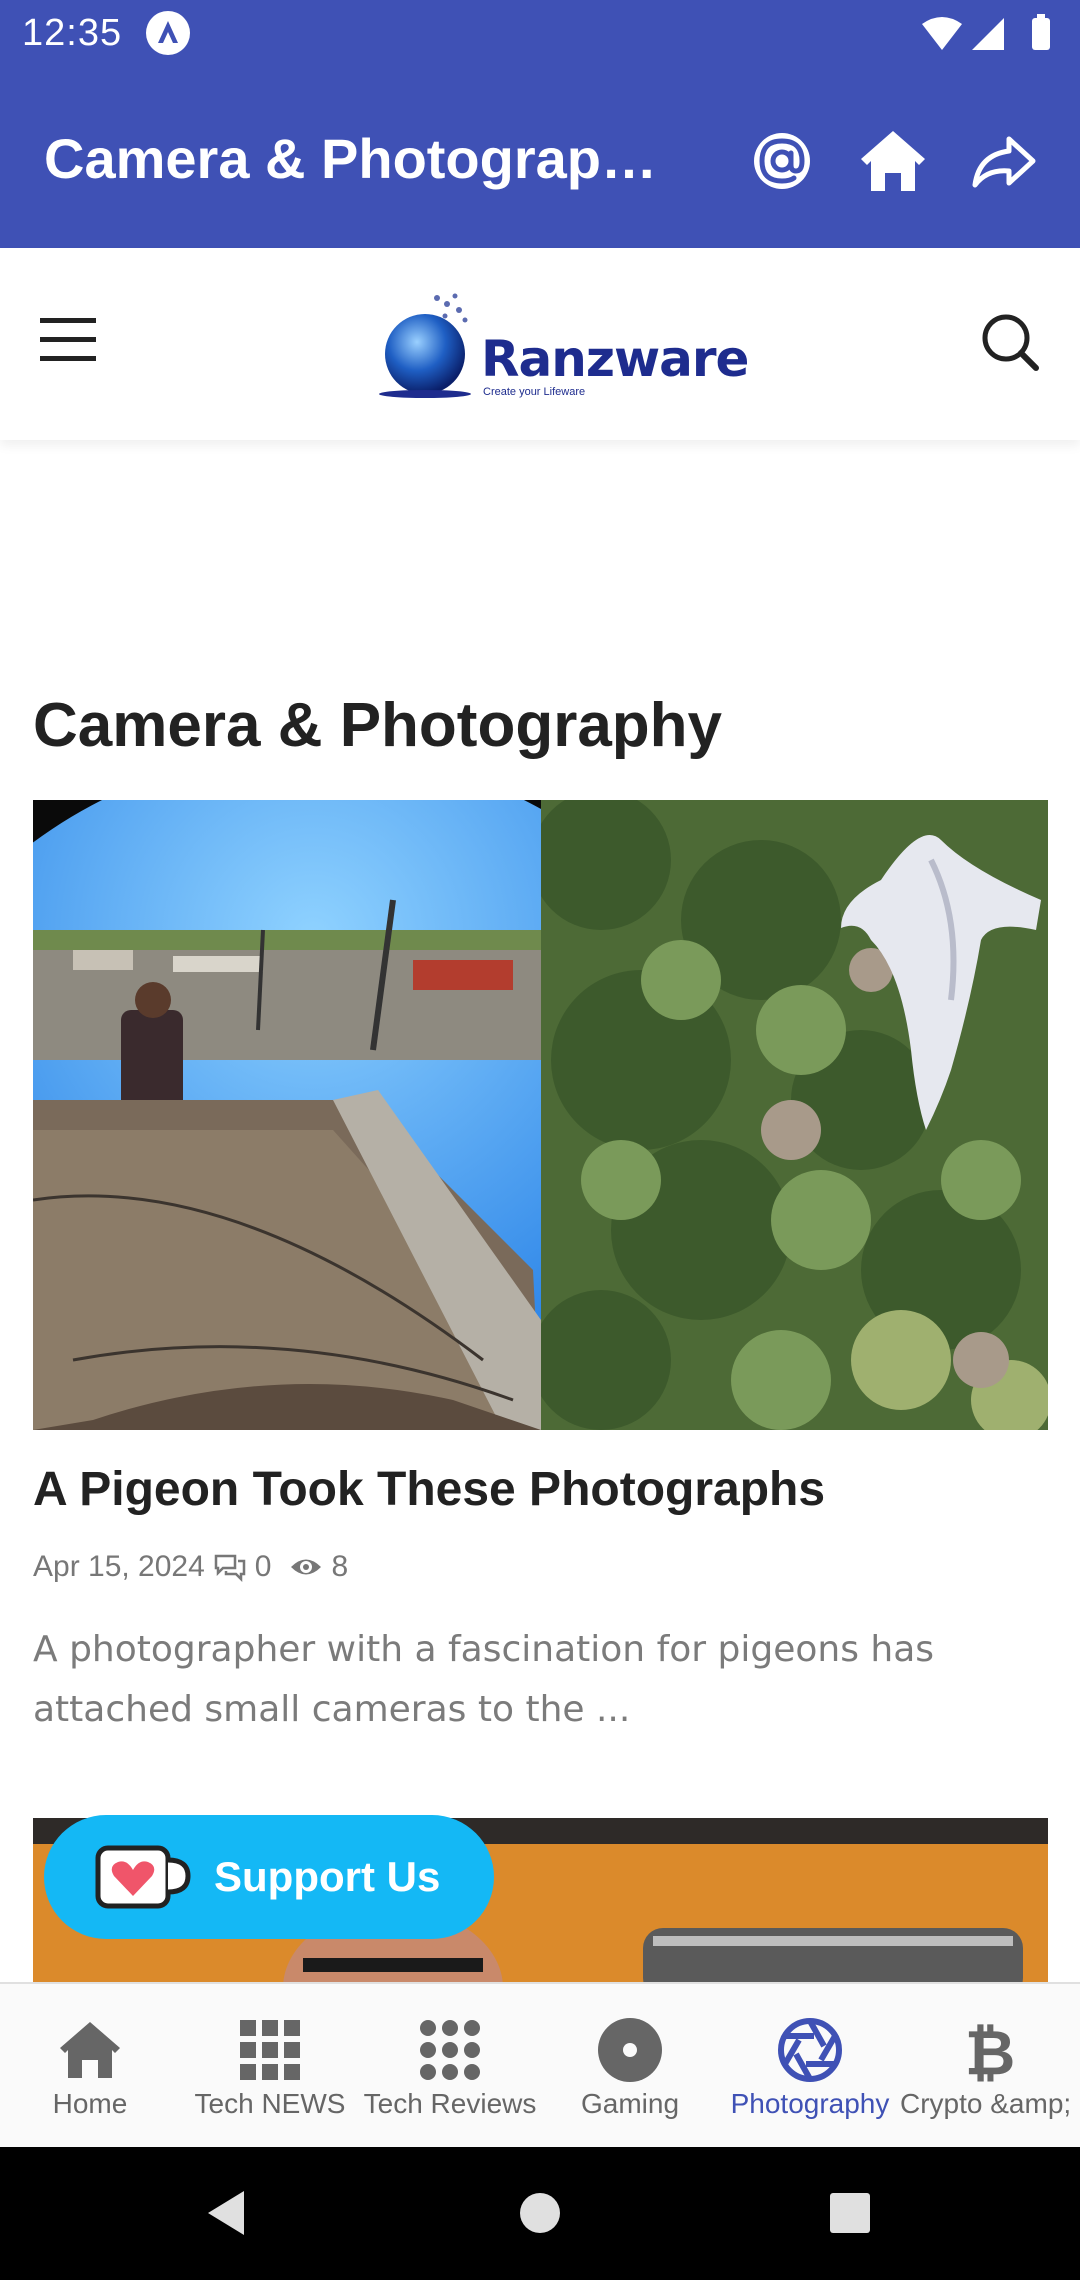 The height and width of the screenshot is (2280, 1080). What do you see at coordinates (810, 2103) in the screenshot?
I see `nav-label-photography: Photography` at bounding box center [810, 2103].